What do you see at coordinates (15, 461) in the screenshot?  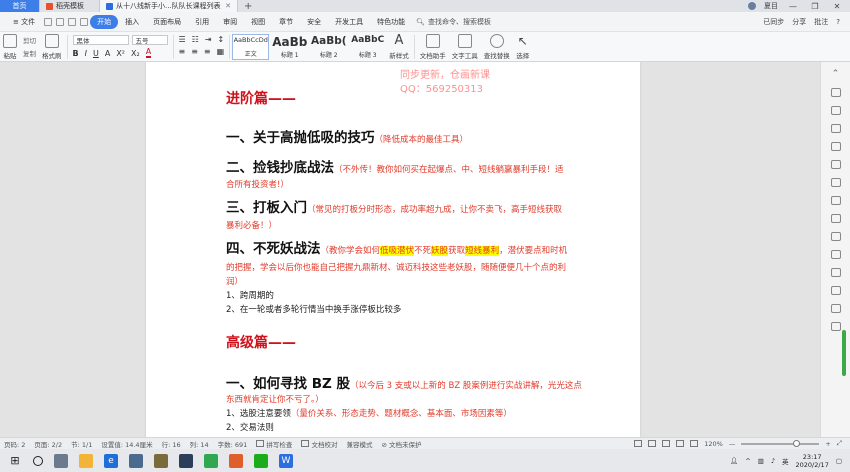 I see `windows-start-icon: ⊞` at bounding box center [15, 461].